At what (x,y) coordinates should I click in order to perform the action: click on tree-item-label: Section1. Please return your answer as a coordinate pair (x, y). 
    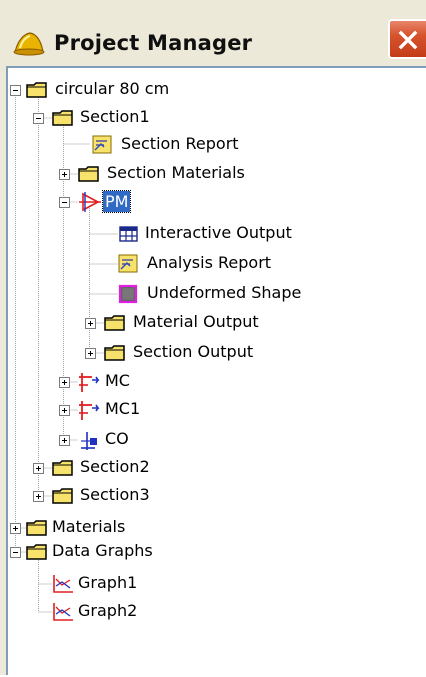
    Looking at the image, I should click on (115, 116).